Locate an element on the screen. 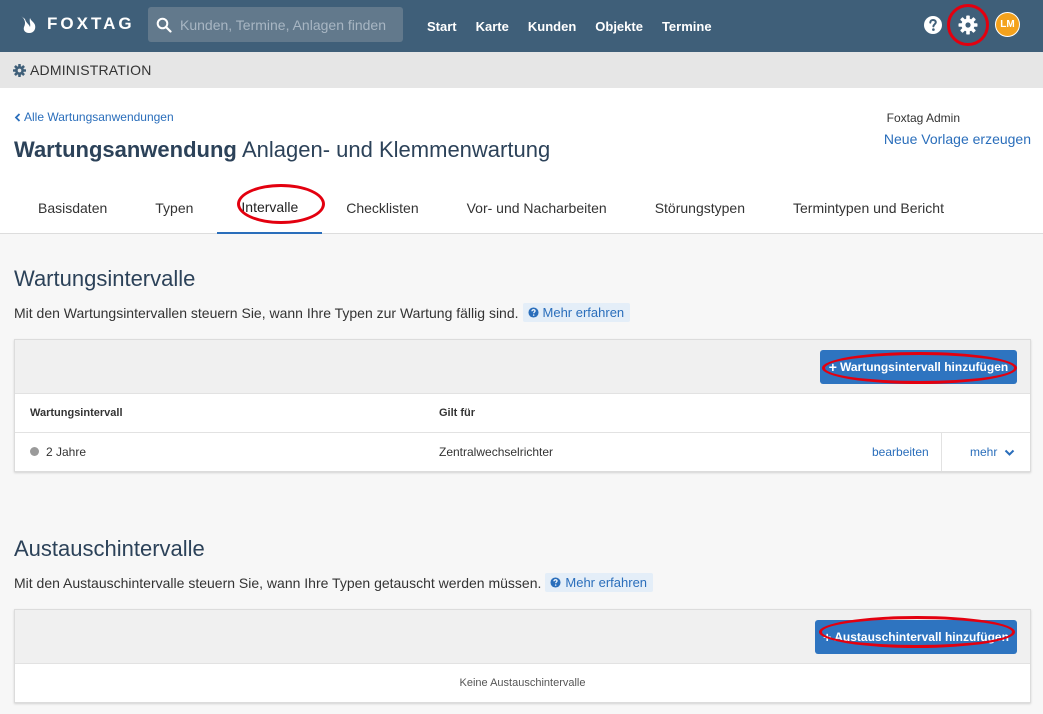 This screenshot has height=714, width=1043. nav-karte: Karte is located at coordinates (492, 26).